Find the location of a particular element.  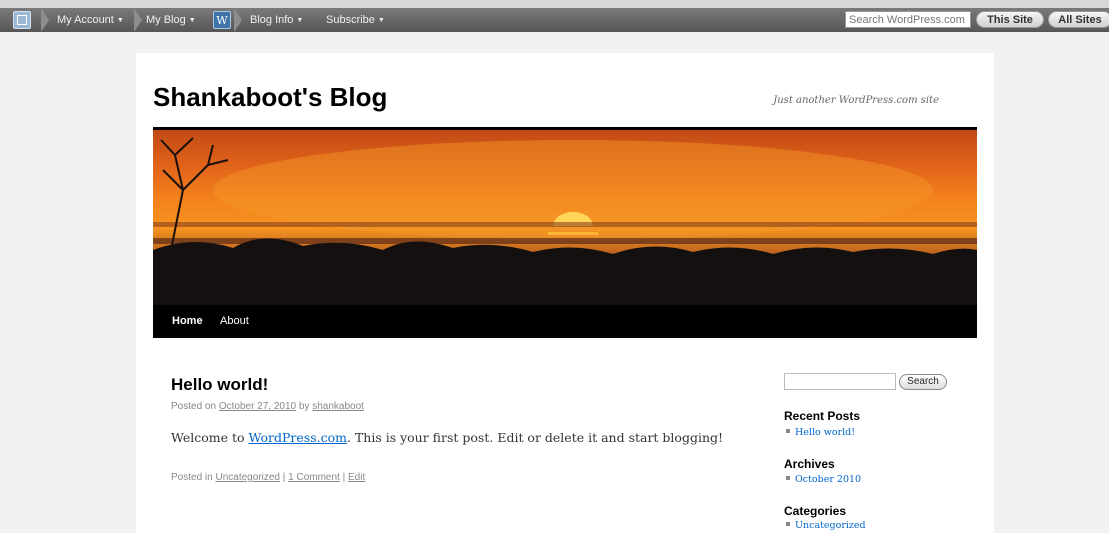

post-title: Hello world! is located at coordinates (219, 385).